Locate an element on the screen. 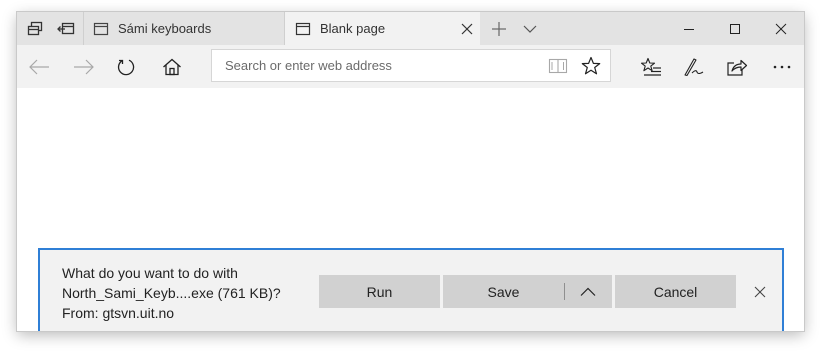 The height and width of the screenshot is (352, 821). more-button is located at coordinates (782, 66).